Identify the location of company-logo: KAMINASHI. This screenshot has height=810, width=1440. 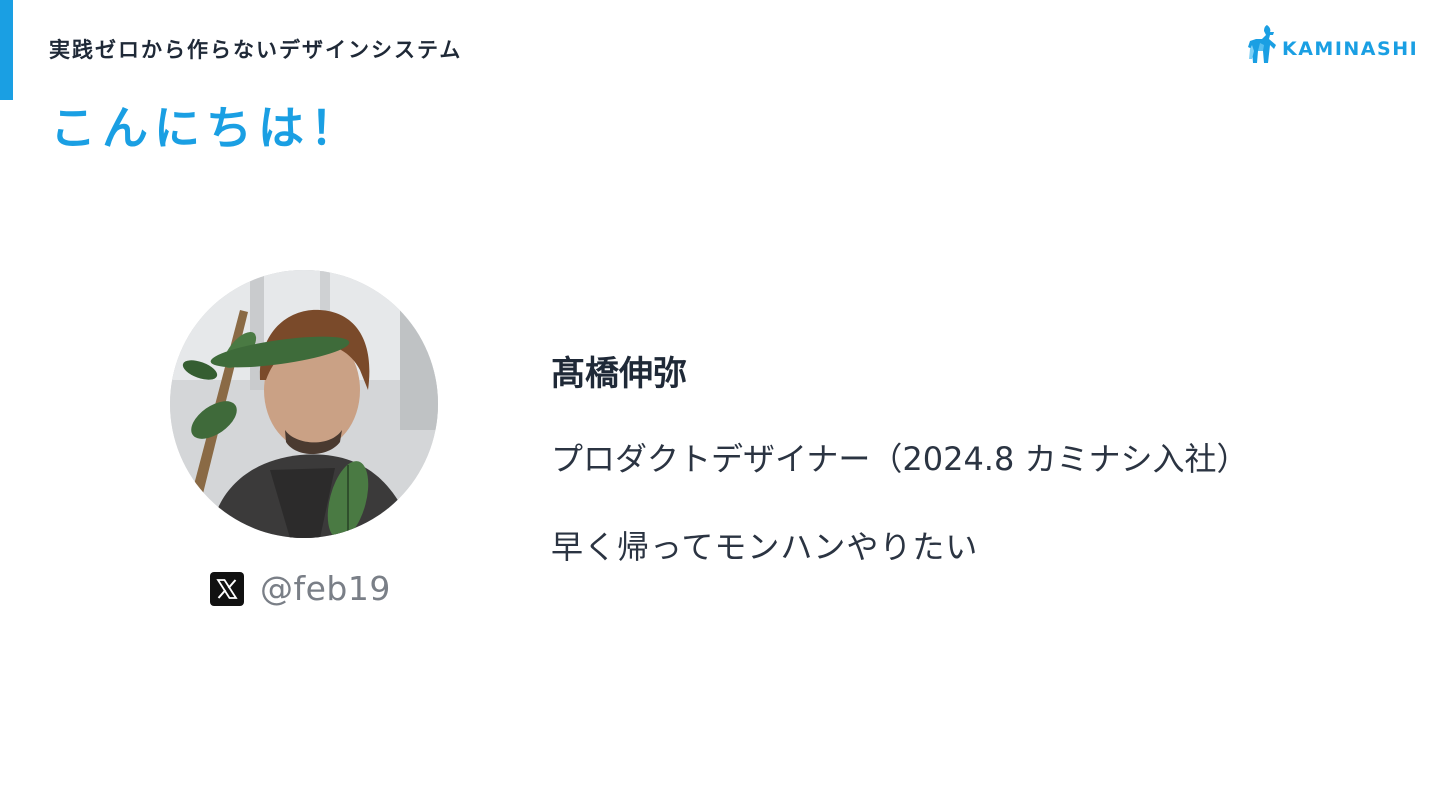
(1332, 44).